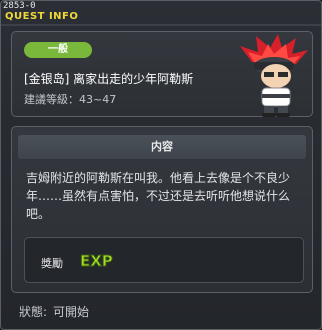 The height and width of the screenshot is (330, 322). I want to click on exp-icon: EXP, so click(97, 261).